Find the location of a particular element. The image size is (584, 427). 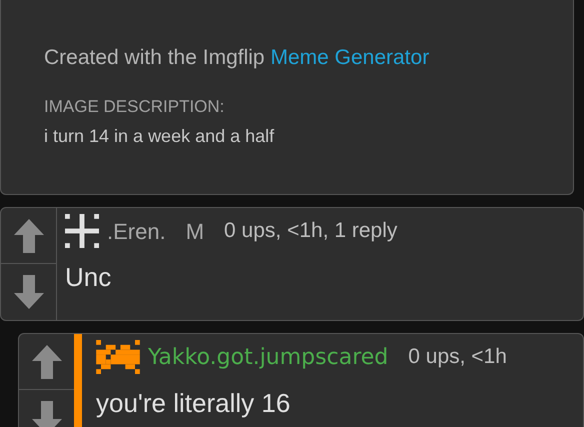

credit-text: Created with the Imgflip Meme Generator is located at coordinates (237, 58).